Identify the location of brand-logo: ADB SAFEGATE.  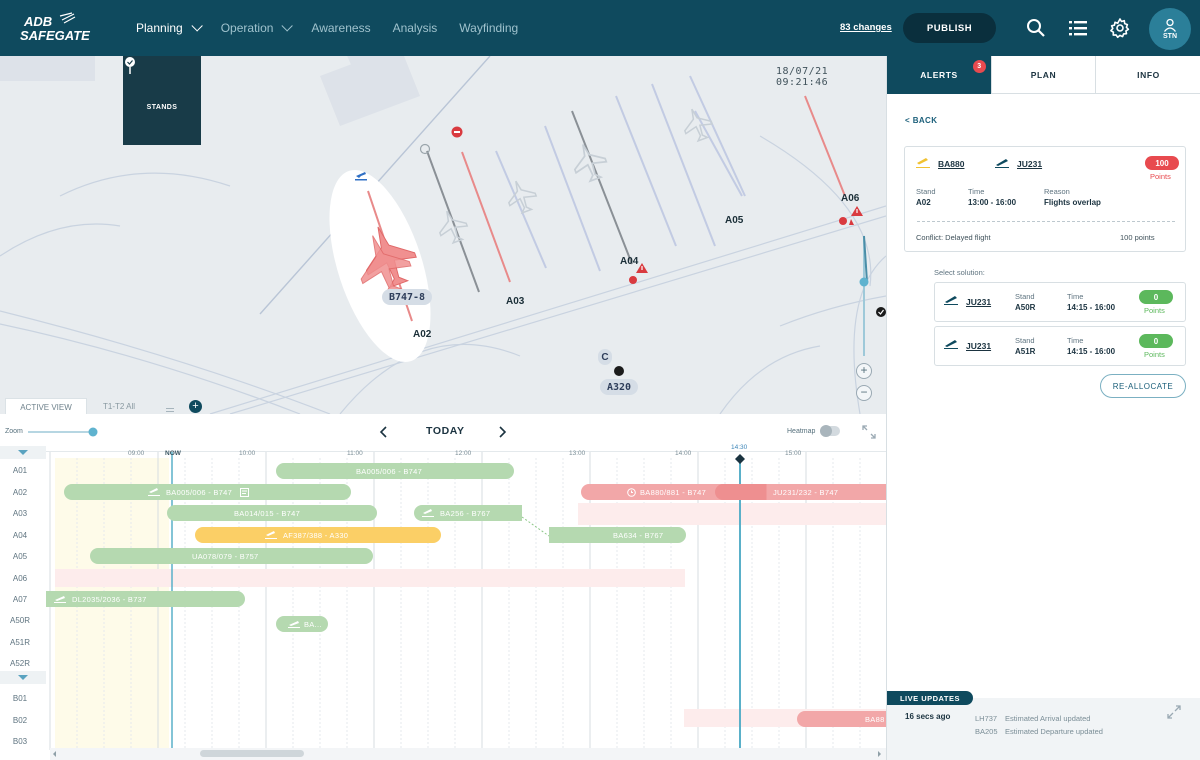
(81, 28).